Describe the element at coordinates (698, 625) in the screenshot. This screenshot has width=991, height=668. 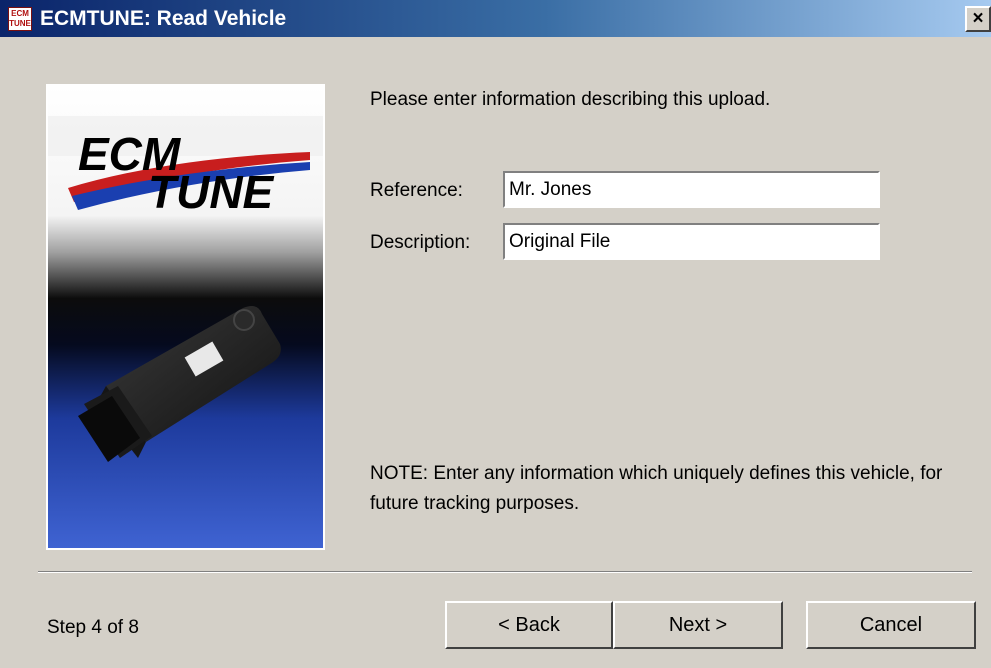
I see `next-button: Next >` at that location.